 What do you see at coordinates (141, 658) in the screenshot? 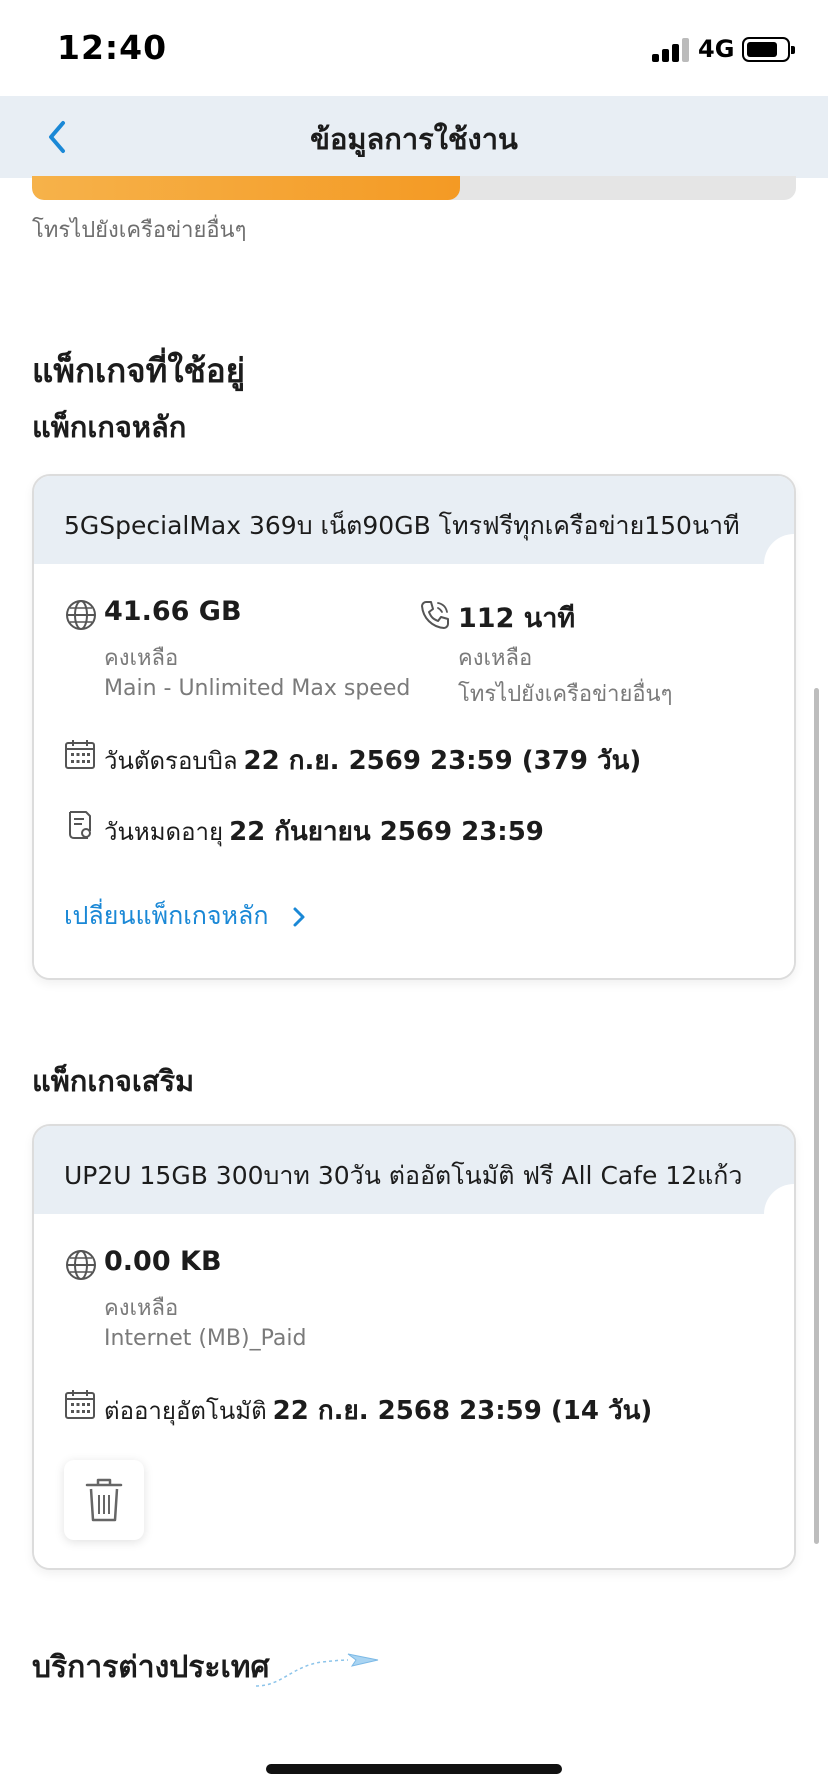
I see `data-remain-label: คงเหลือ` at bounding box center [141, 658].